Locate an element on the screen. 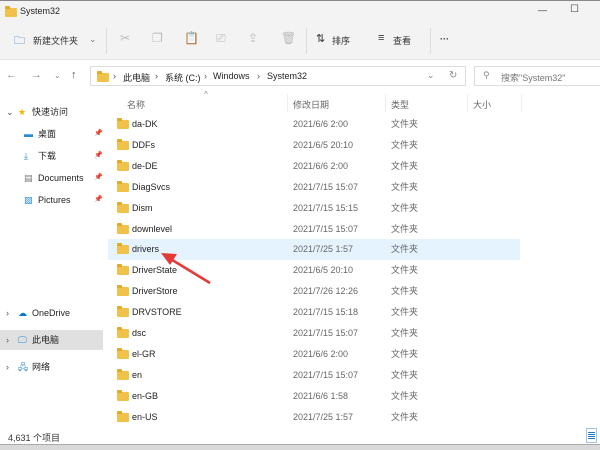 This screenshot has width=600, height=450. file-row: downlevel 2021/7/15 15:07 文件夹 is located at coordinates (314, 229).